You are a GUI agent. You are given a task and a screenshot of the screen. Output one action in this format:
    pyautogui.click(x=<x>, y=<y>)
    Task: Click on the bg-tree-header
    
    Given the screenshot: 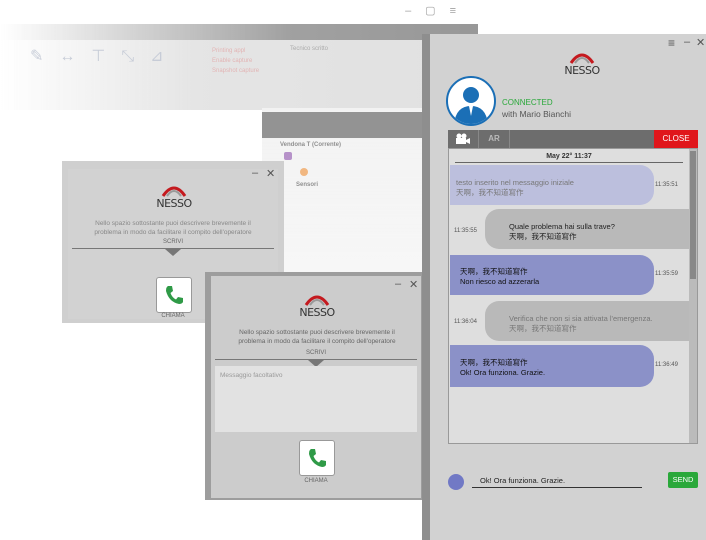 What is the action you would take?
    pyautogui.click(x=347, y=125)
    